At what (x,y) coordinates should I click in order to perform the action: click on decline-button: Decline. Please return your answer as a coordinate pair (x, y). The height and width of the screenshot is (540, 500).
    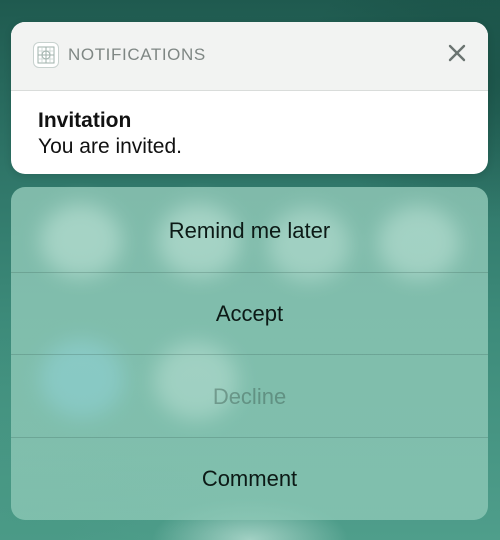
    Looking at the image, I should click on (249, 396).